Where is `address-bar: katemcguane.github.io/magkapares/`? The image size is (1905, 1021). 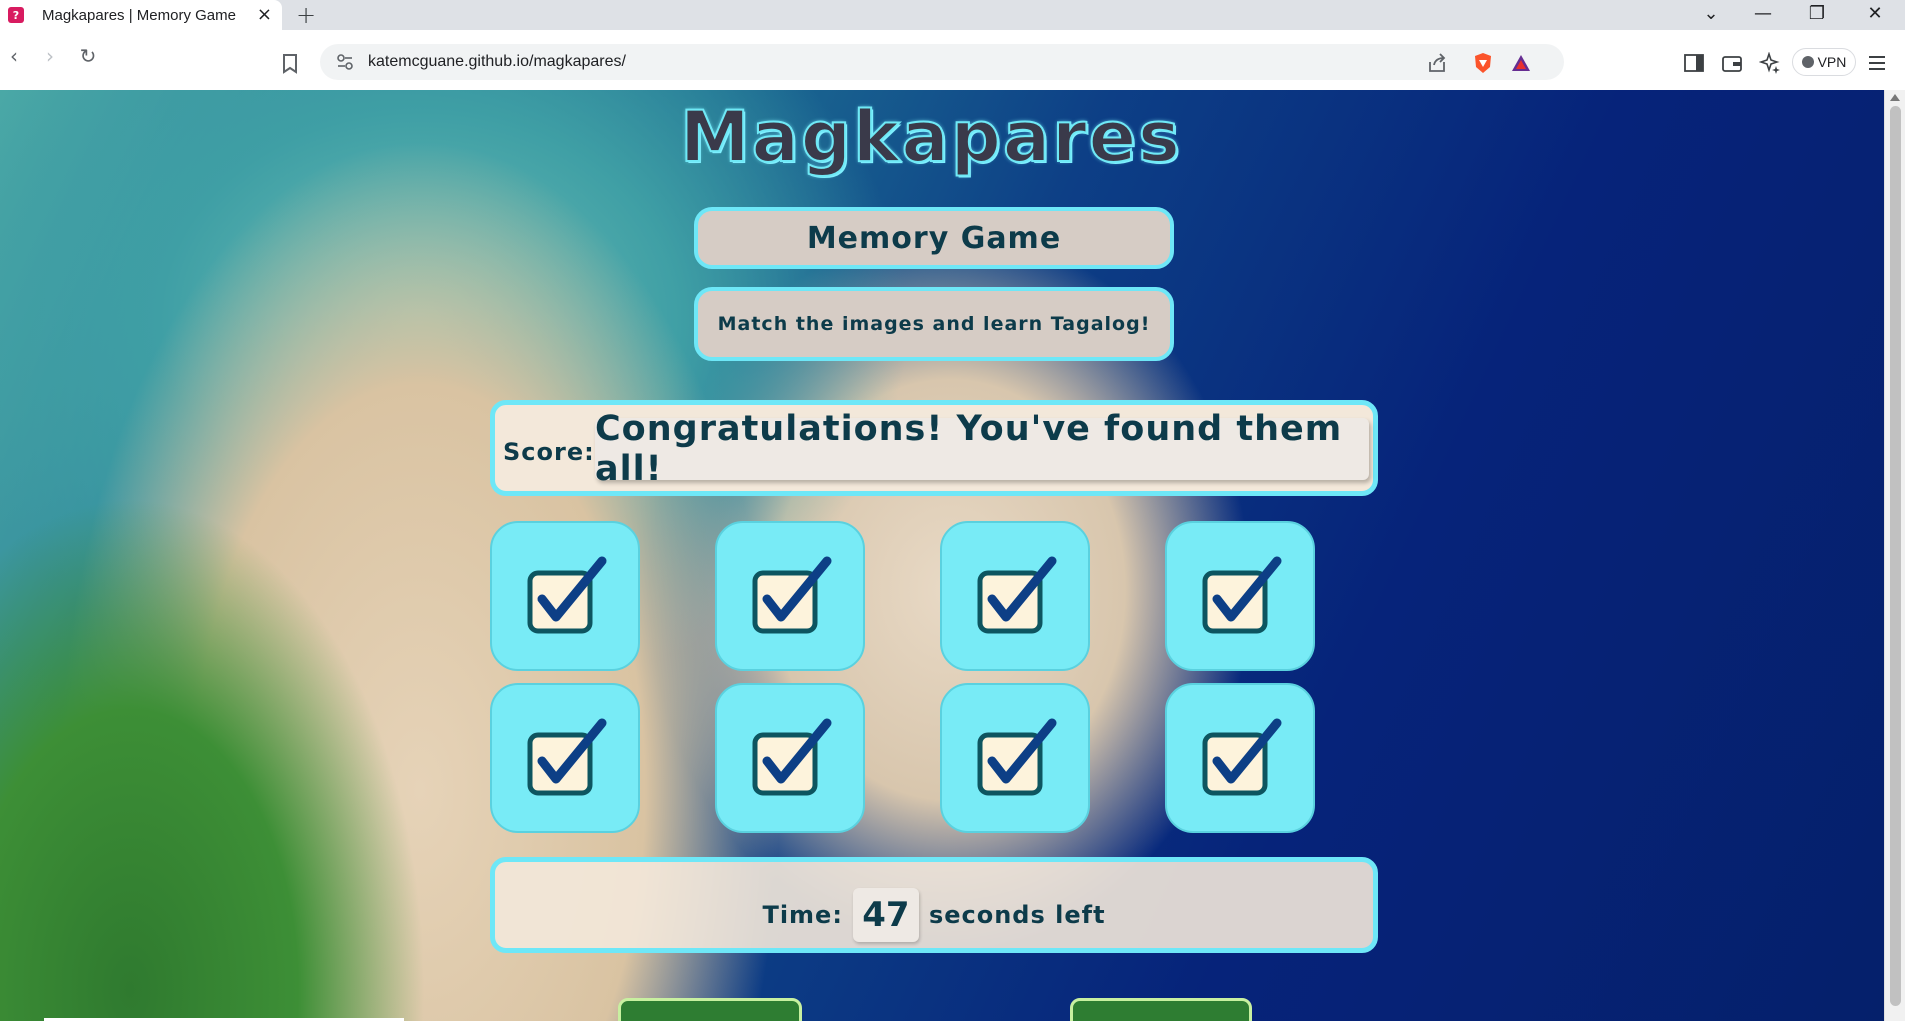 address-bar: katemcguane.github.io/magkapares/ is located at coordinates (942, 62).